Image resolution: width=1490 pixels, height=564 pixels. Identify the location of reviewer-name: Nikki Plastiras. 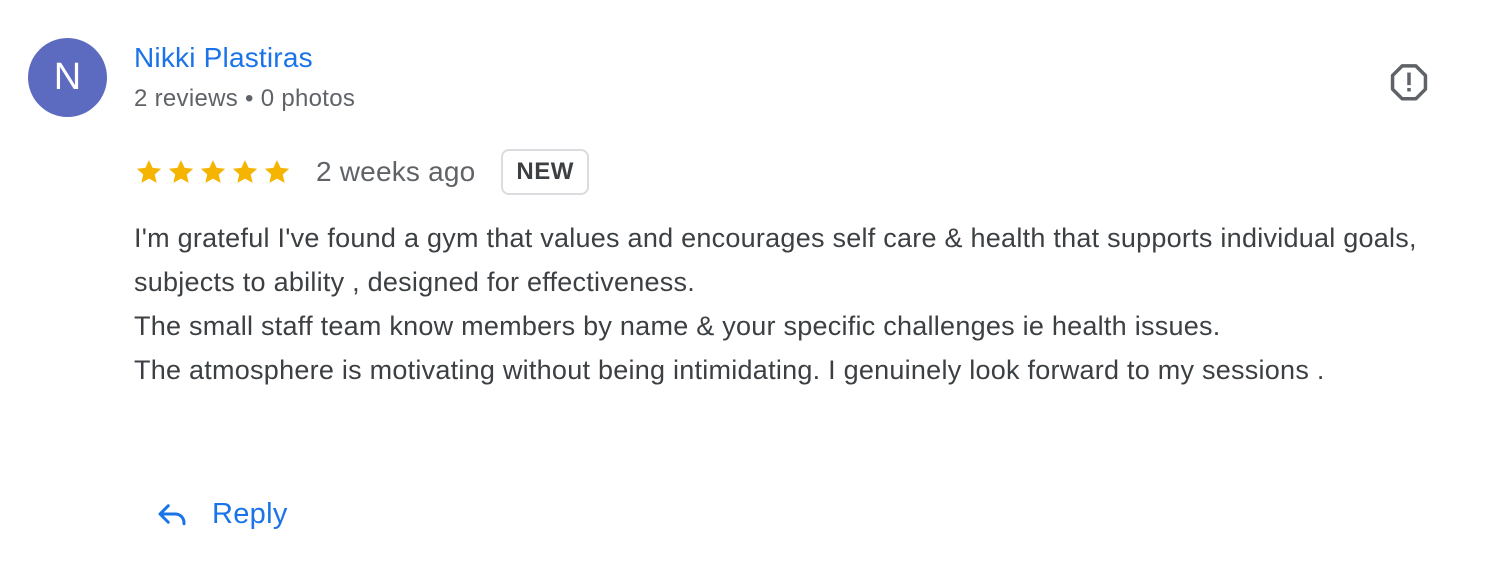
(223, 58).